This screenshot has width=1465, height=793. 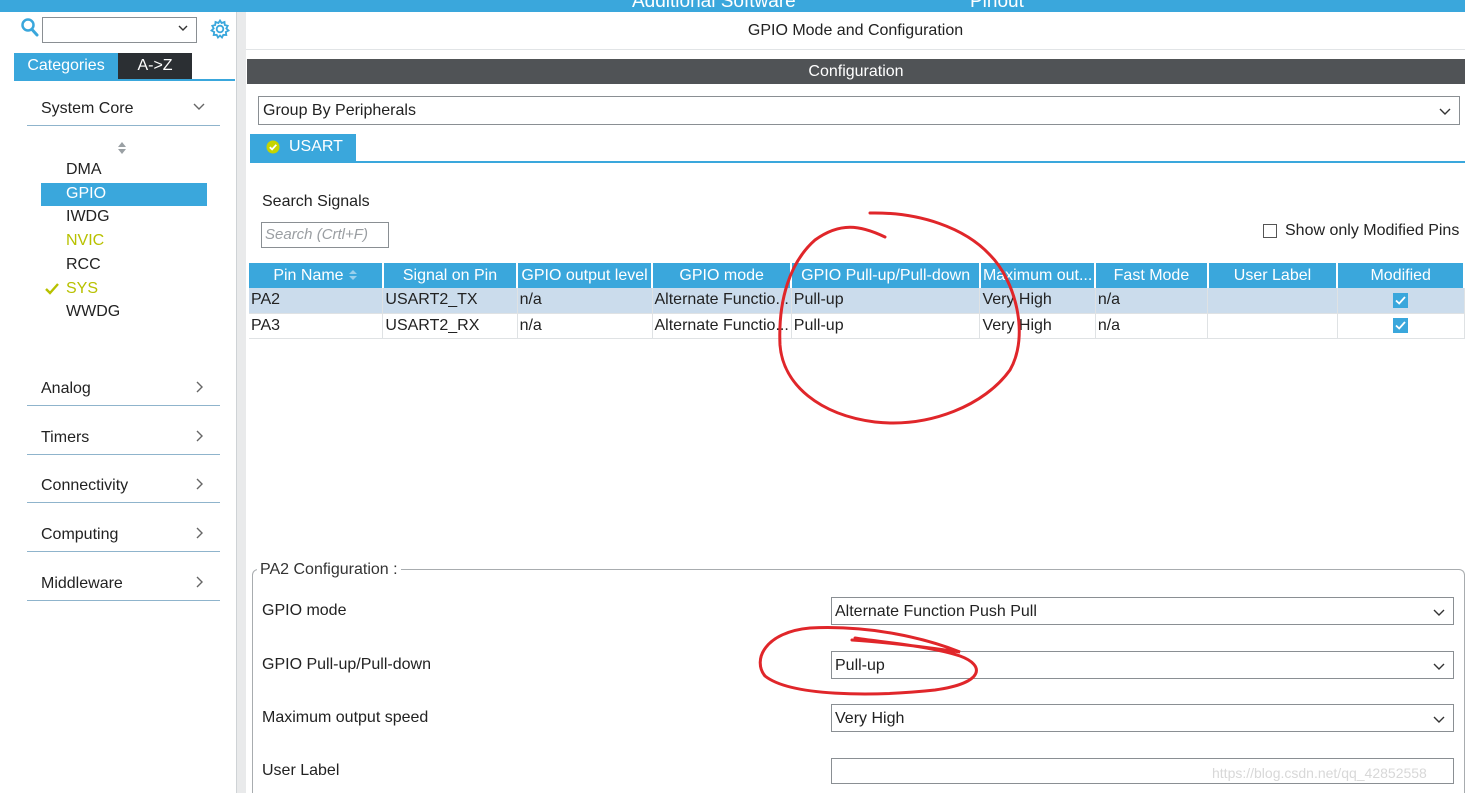 I want to click on sidebar-item-label: SYS, so click(x=82, y=288).